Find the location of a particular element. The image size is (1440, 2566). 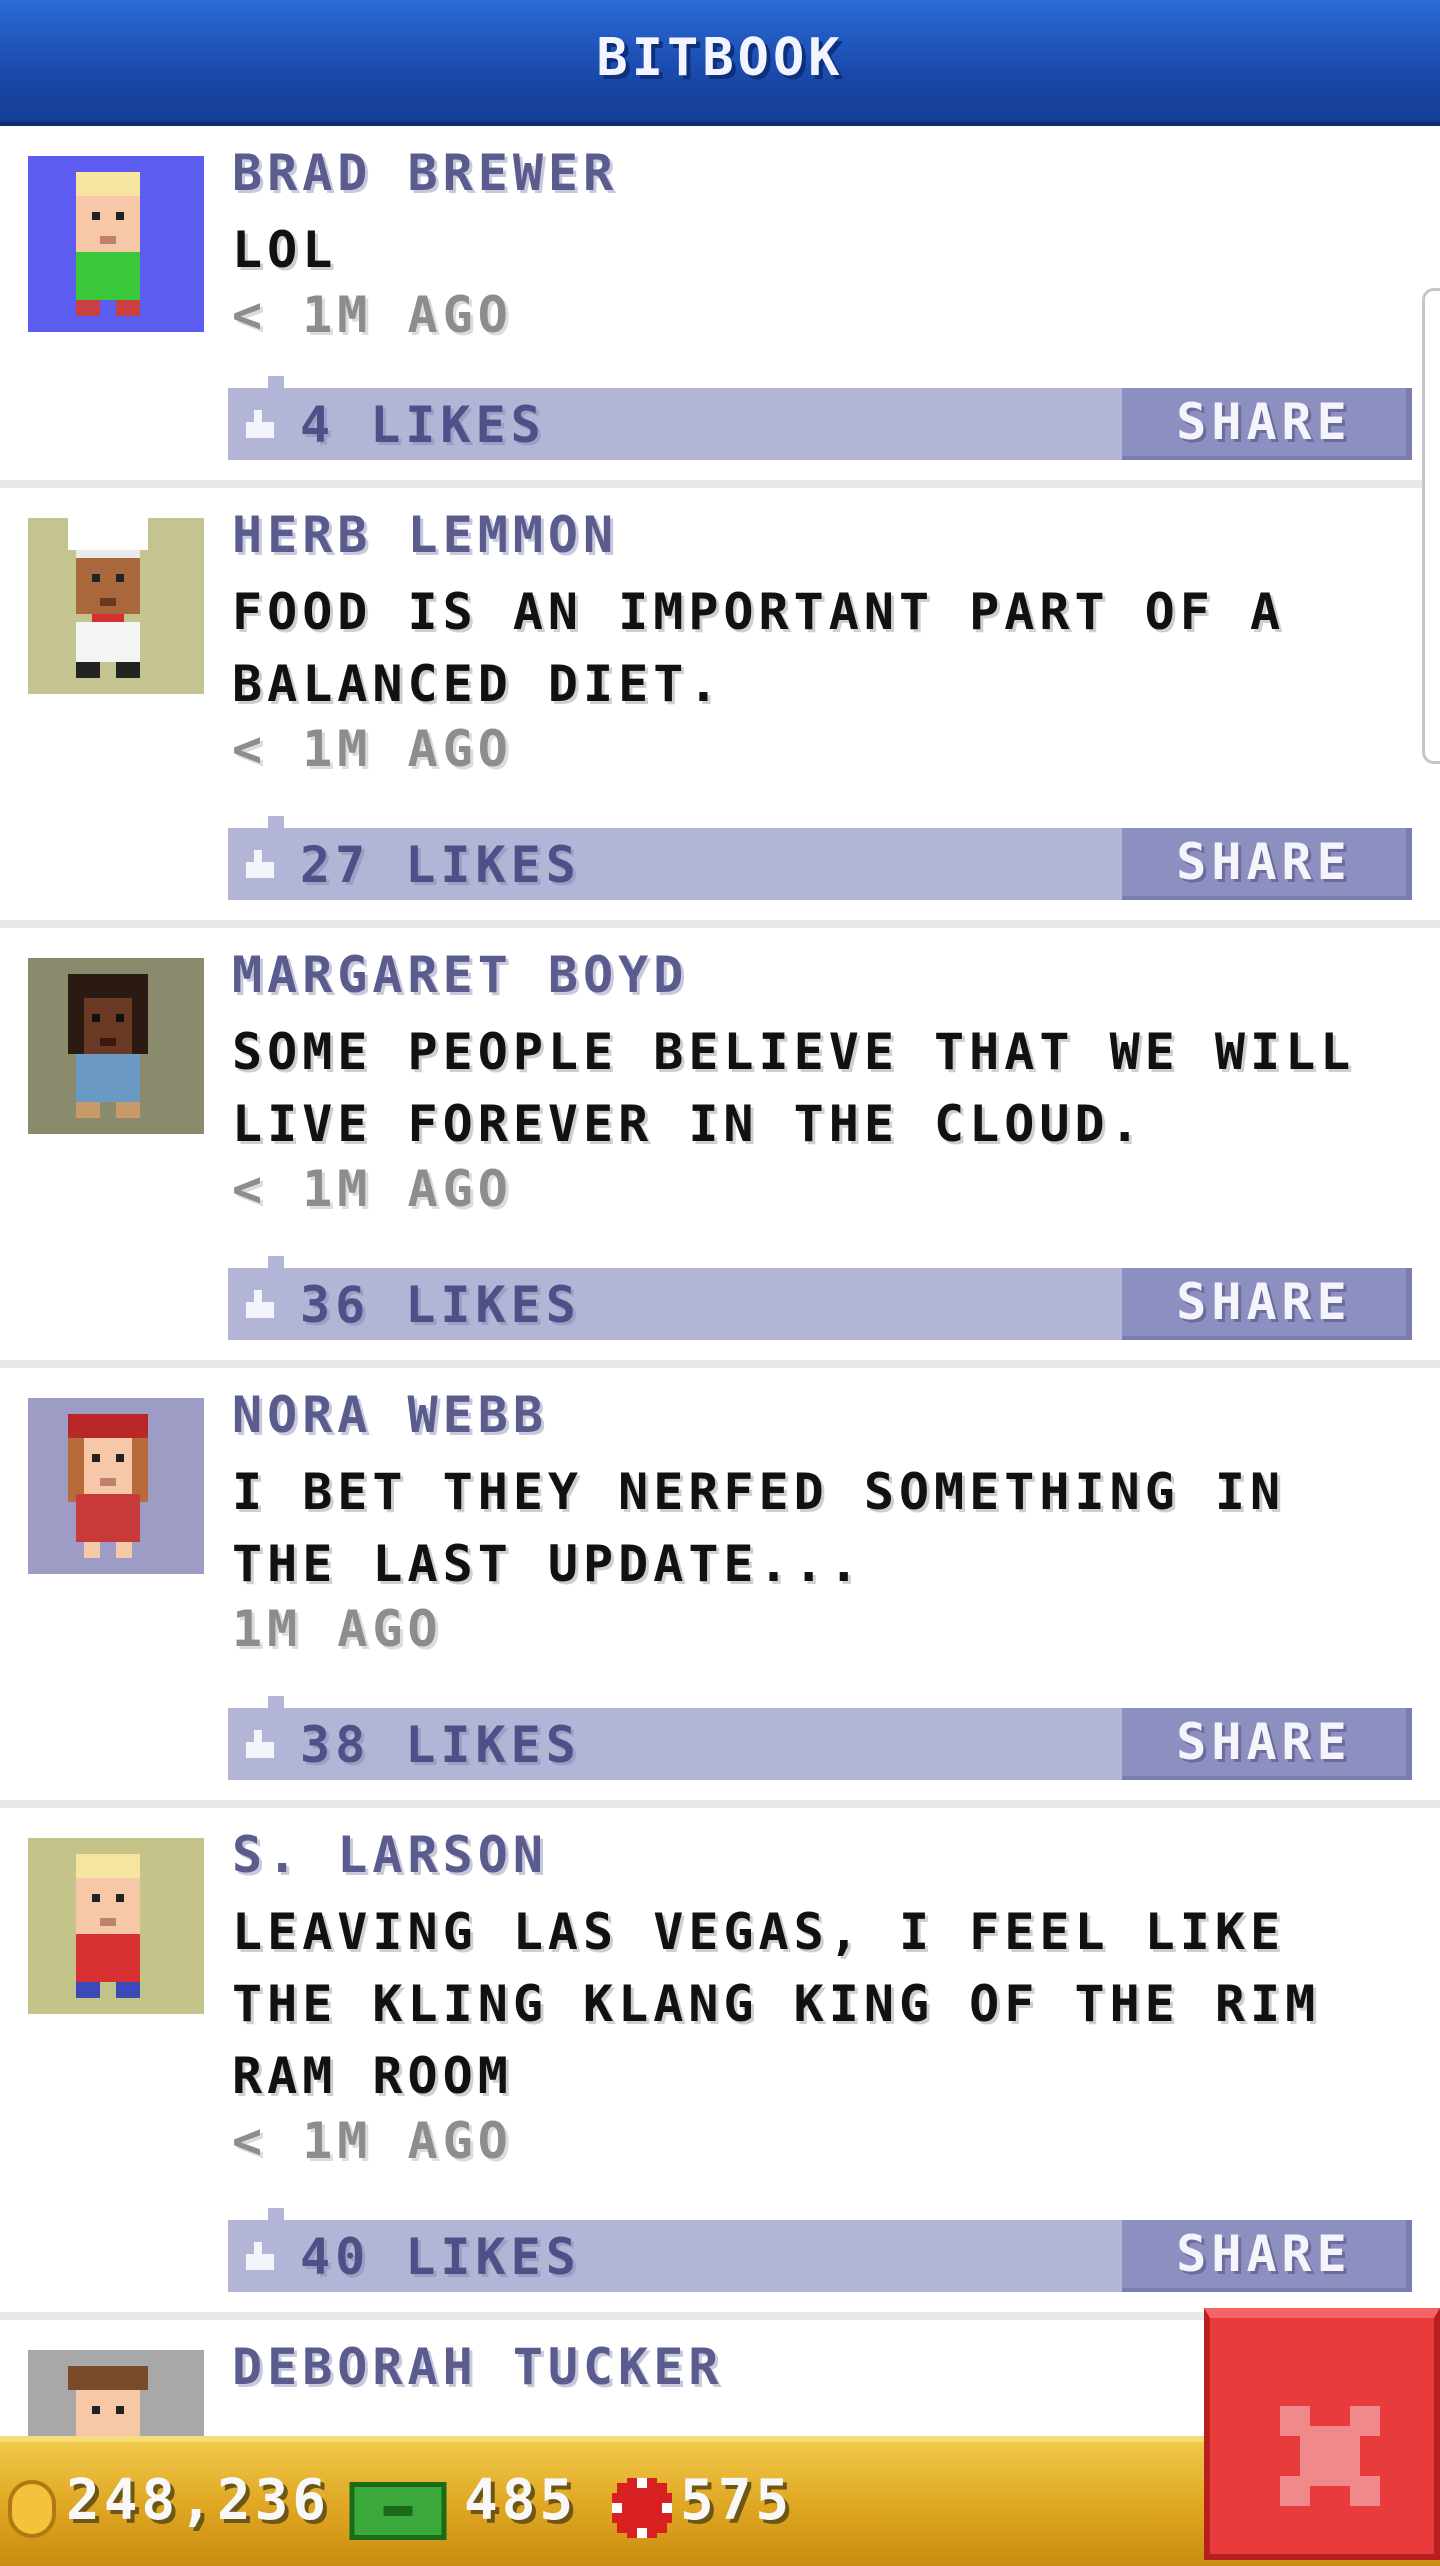

post-author: MARGARET BOYD is located at coordinates (460, 975).